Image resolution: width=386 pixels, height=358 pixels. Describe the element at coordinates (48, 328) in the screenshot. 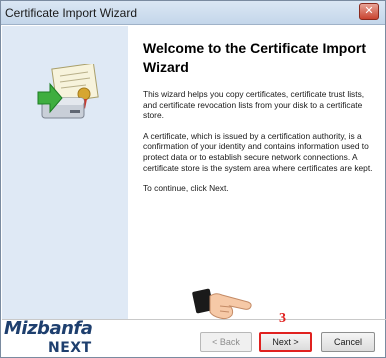

I see `watermark-brand: Mizbanfa` at that location.